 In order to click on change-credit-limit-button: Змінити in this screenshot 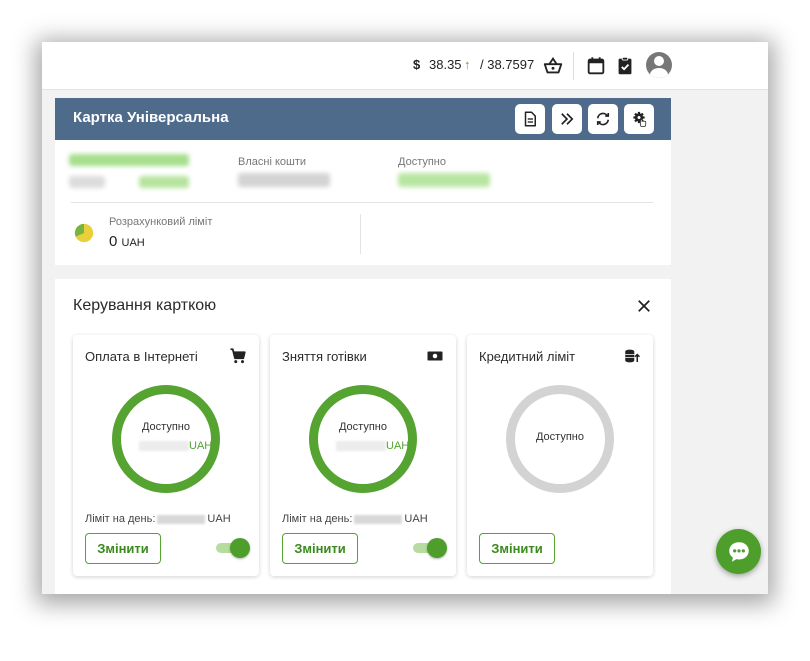, I will do `click(517, 548)`.